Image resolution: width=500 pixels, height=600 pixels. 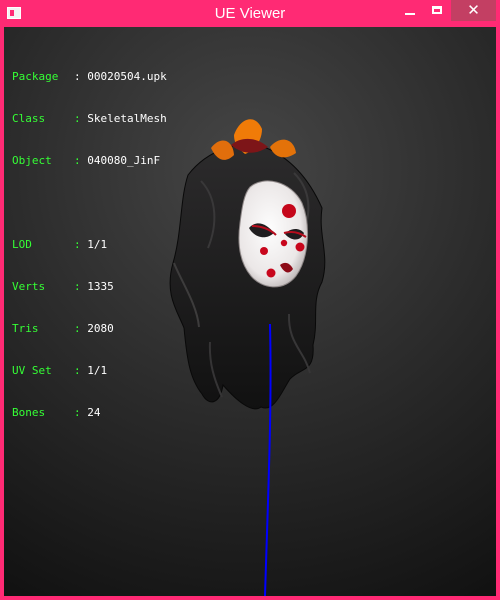 I want to click on maximize-button, so click(x=437, y=10).